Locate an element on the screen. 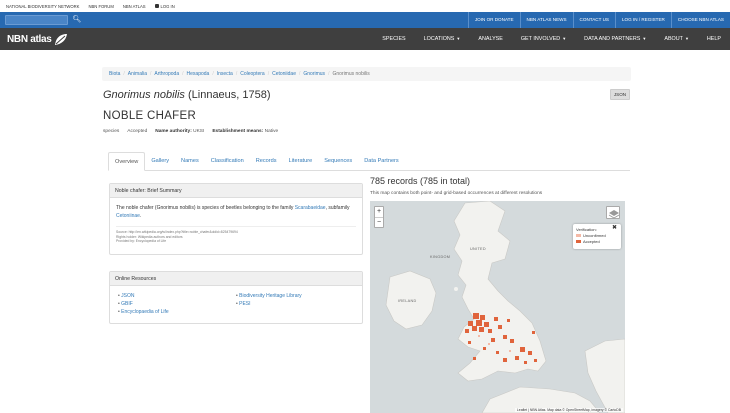 This screenshot has height=413, width=730. breadcrumb-item: Hexapoda is located at coordinates (198, 74).